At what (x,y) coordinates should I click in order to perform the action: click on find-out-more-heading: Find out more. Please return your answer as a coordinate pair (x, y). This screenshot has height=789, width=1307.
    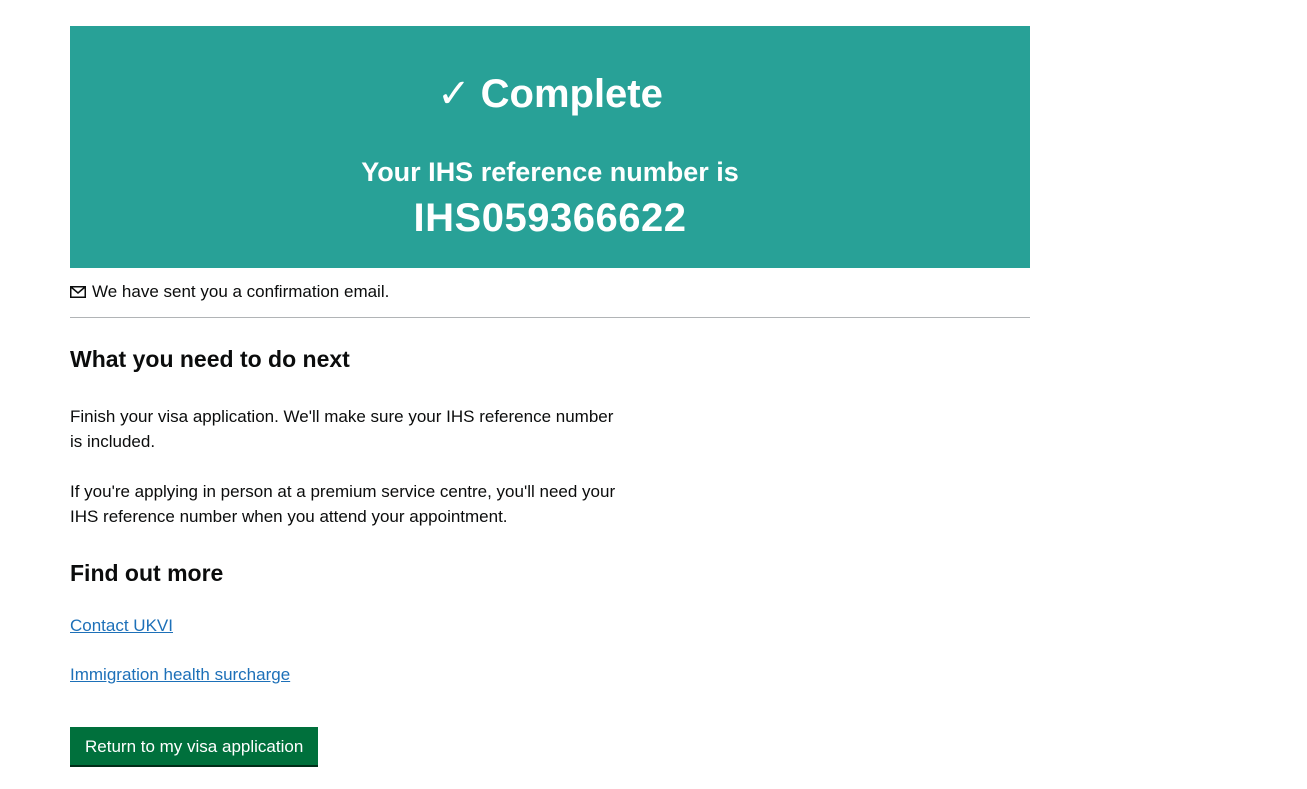
    Looking at the image, I should click on (147, 573).